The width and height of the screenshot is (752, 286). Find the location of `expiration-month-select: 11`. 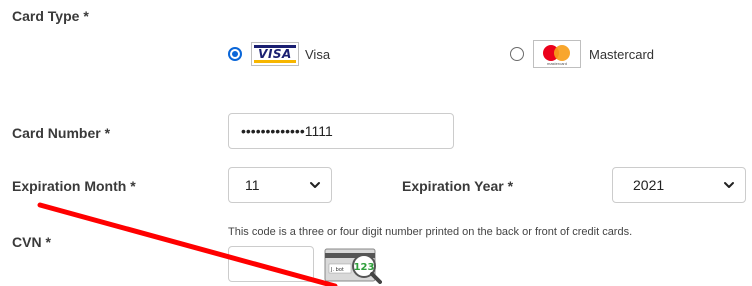

expiration-month-select: 11 is located at coordinates (280, 185).